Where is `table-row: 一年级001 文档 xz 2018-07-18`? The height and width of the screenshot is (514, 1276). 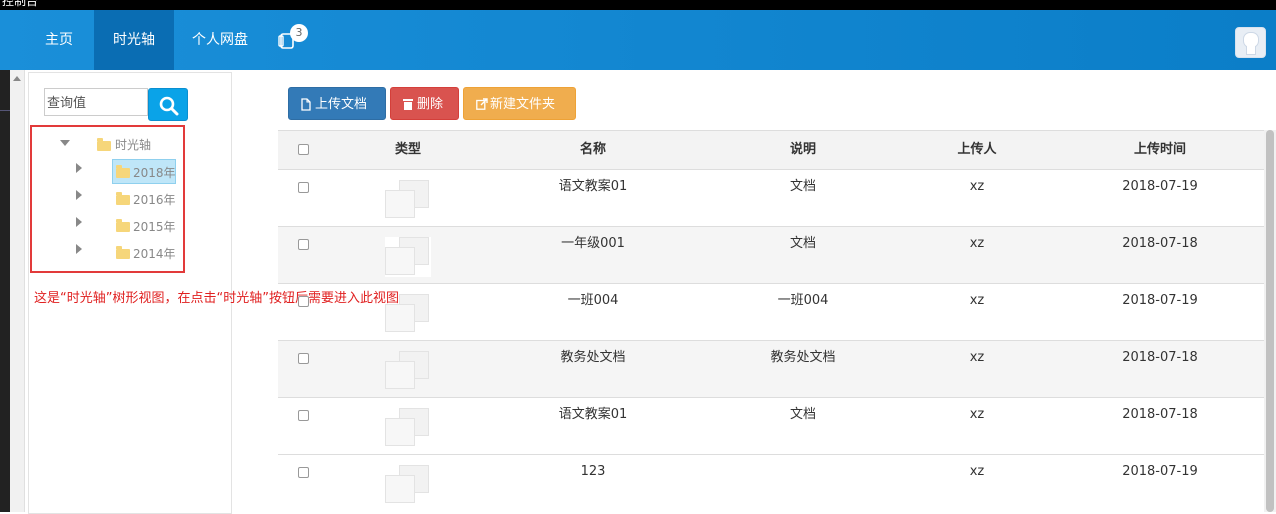
table-row: 一年级001 文档 xz 2018-07-18 is located at coordinates (771, 255).